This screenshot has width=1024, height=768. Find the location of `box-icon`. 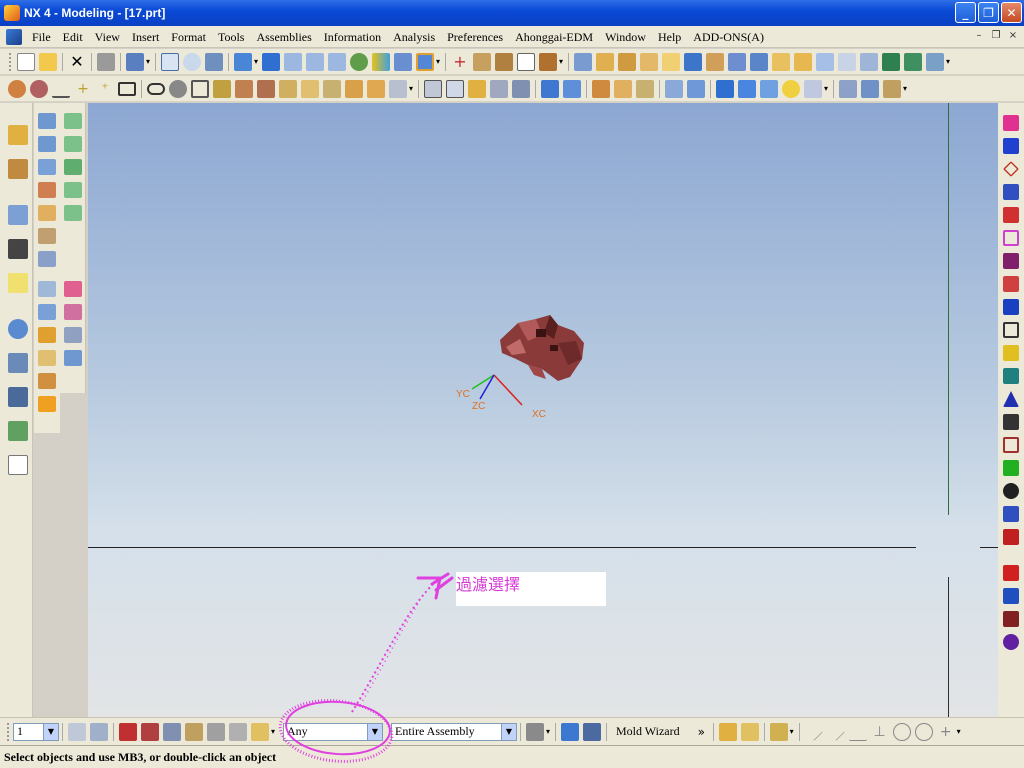

box-icon is located at coordinates (674, 88).